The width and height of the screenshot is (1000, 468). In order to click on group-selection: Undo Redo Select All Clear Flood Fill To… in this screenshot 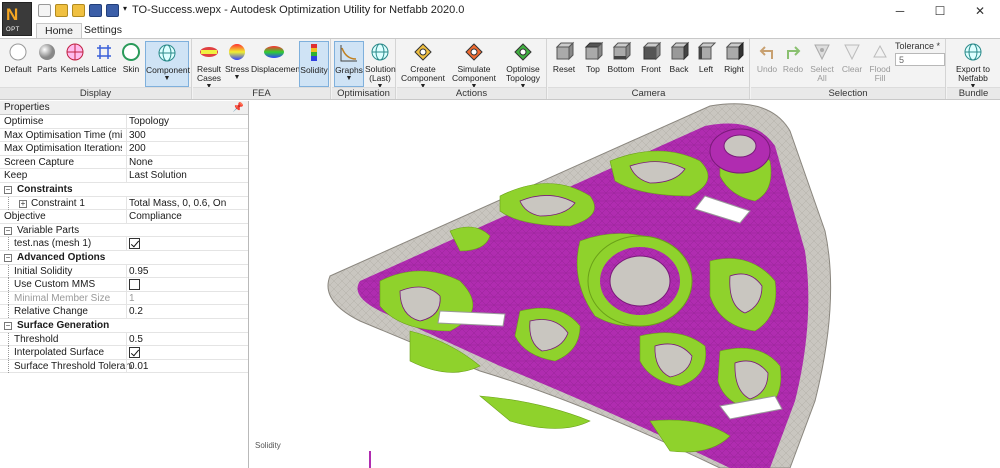, I will do `click(848, 69)`.